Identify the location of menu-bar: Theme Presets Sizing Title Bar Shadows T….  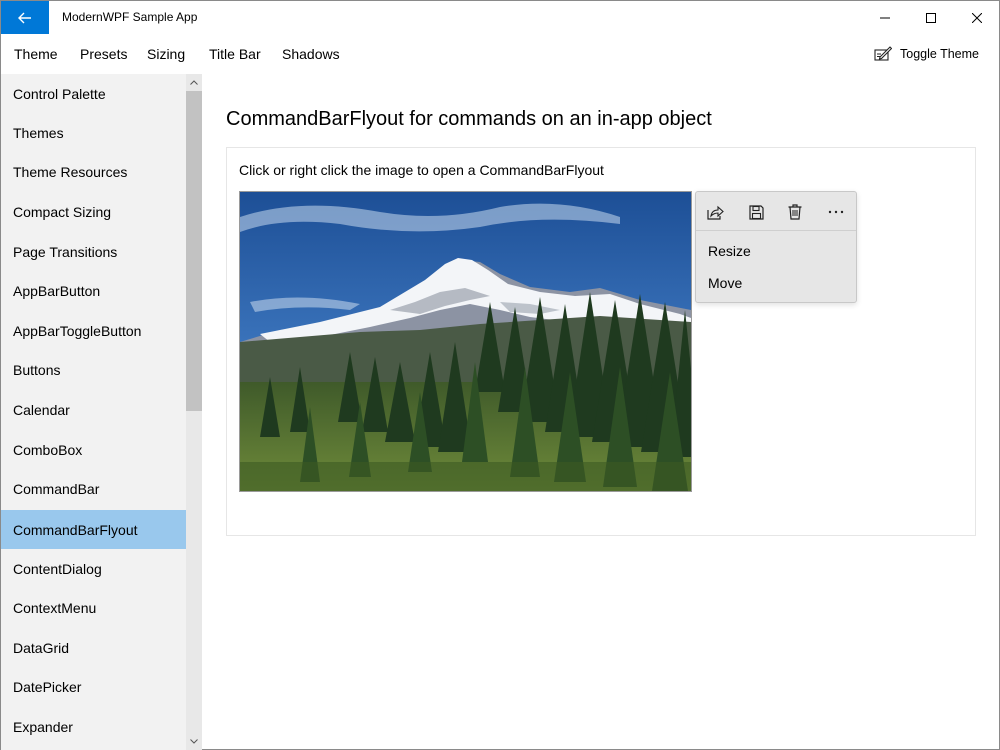
(500, 54).